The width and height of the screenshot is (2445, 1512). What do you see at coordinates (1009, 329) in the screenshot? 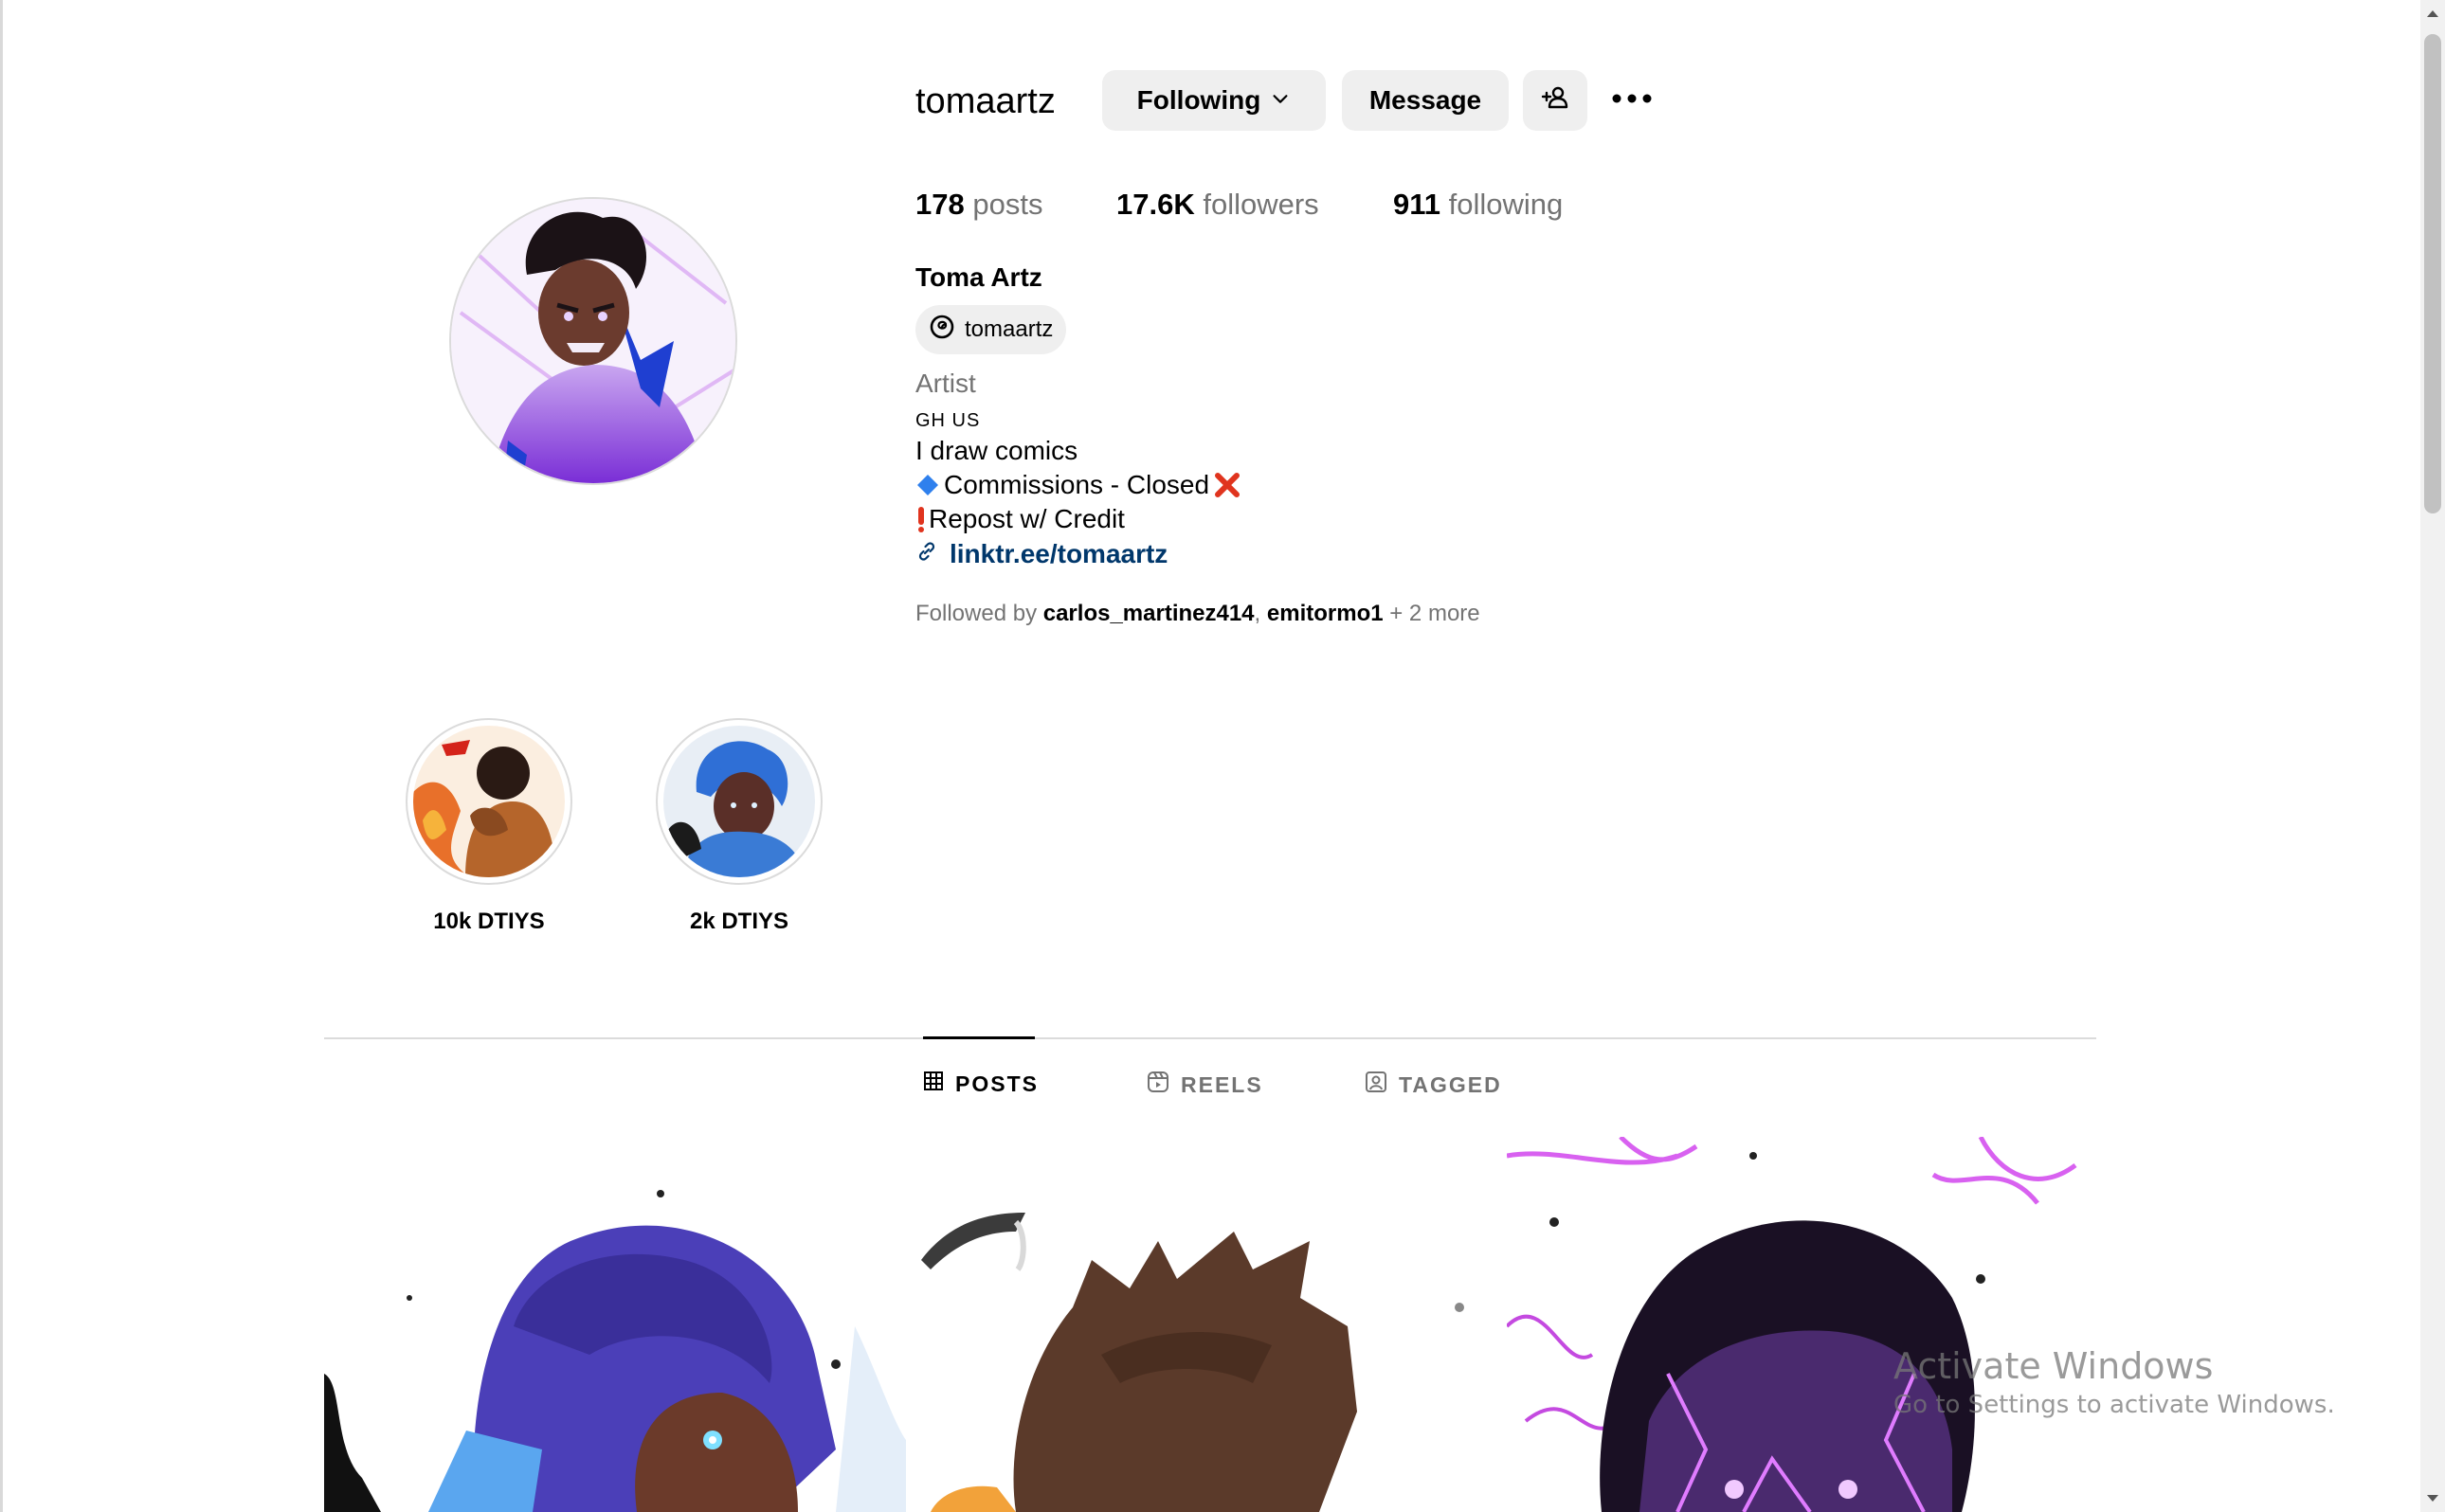
I see `threads-handle: tomaartz` at bounding box center [1009, 329].